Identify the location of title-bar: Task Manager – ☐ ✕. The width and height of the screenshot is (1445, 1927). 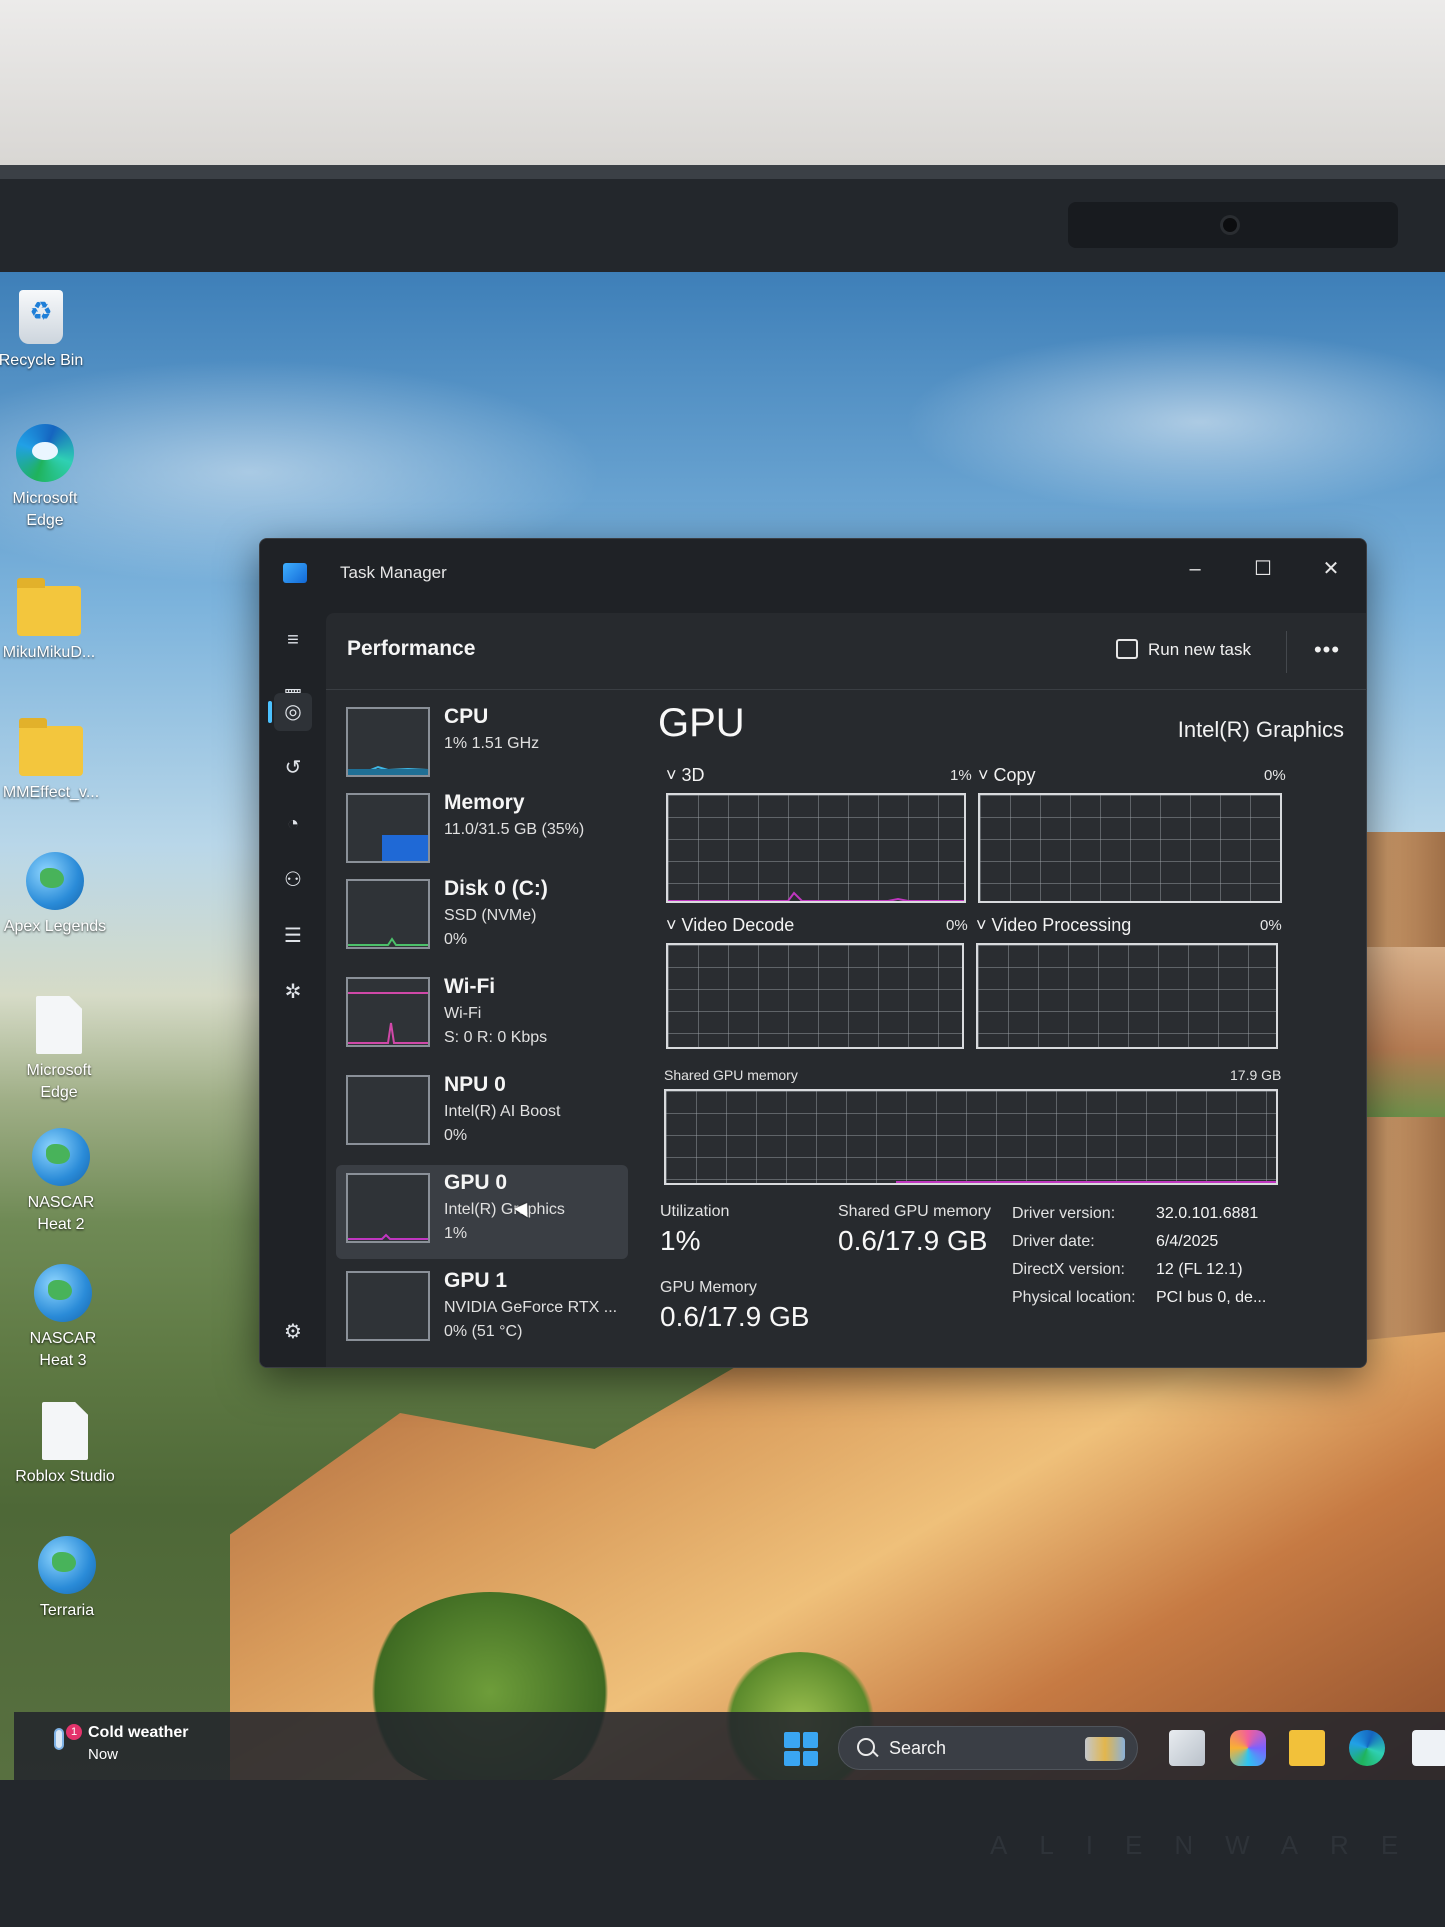
(813, 576).